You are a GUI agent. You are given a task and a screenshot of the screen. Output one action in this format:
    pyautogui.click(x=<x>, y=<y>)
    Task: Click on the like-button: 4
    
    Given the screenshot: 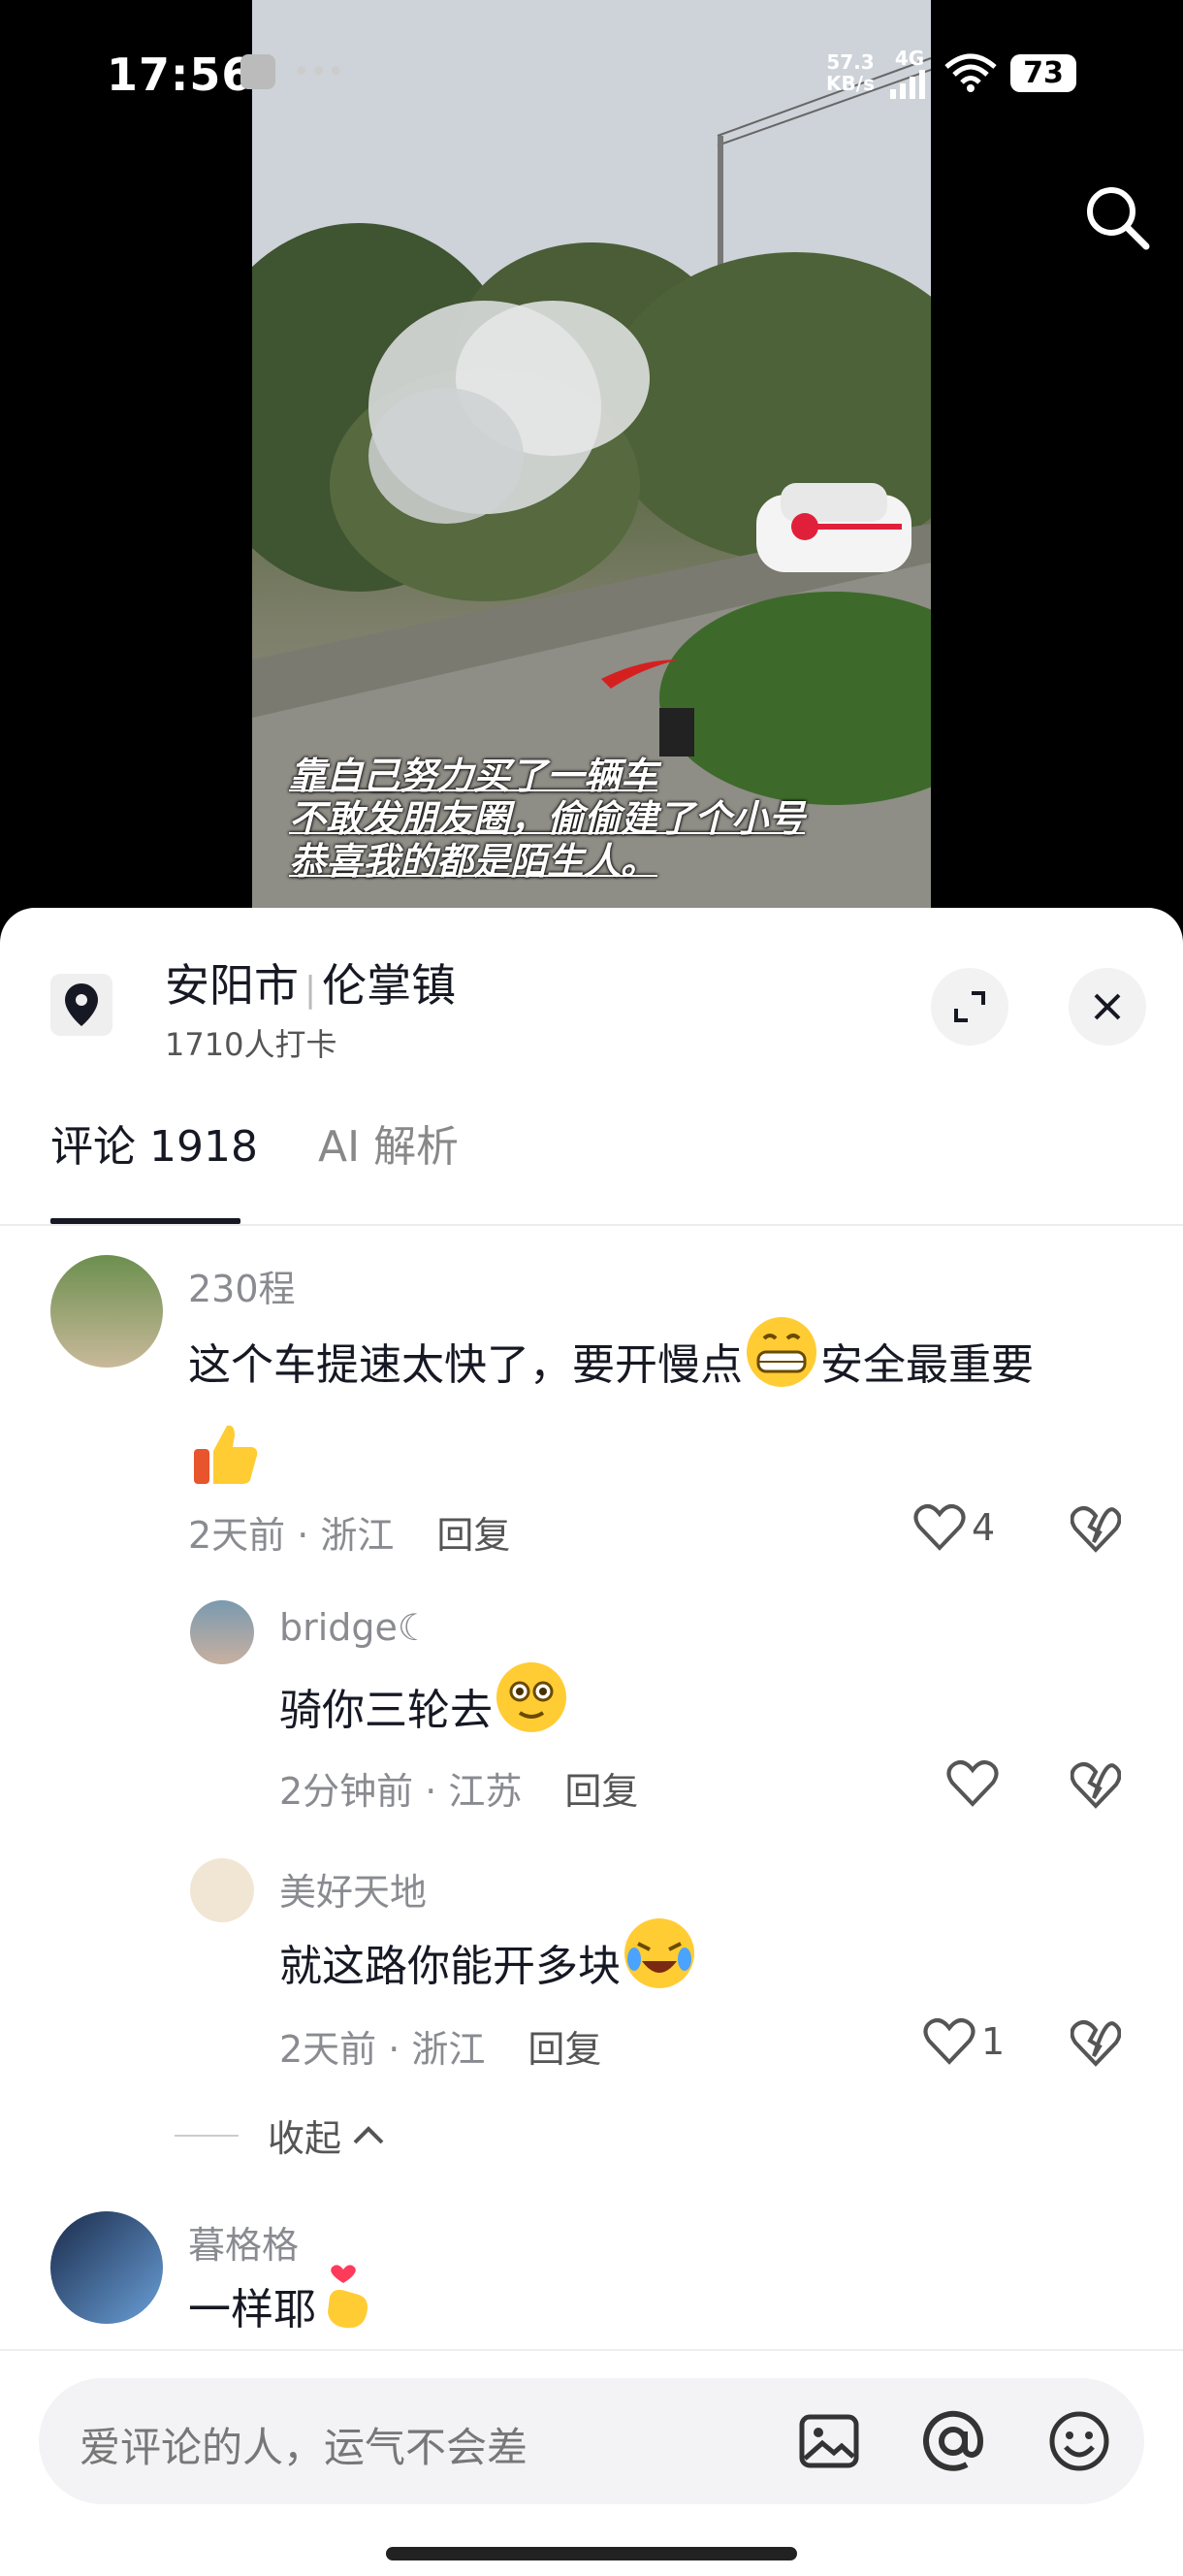 What is the action you would take?
    pyautogui.click(x=954, y=1527)
    